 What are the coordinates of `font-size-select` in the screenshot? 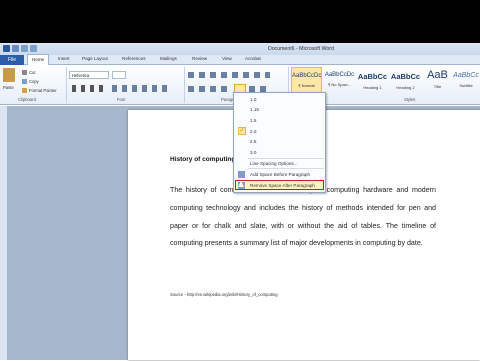 It's located at (119, 75).